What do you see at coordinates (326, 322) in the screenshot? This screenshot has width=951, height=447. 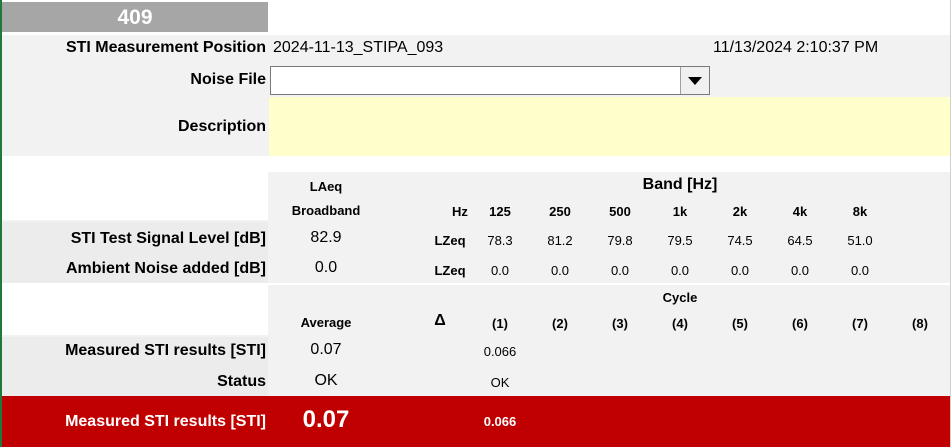 I see `average-header: Average` at bounding box center [326, 322].